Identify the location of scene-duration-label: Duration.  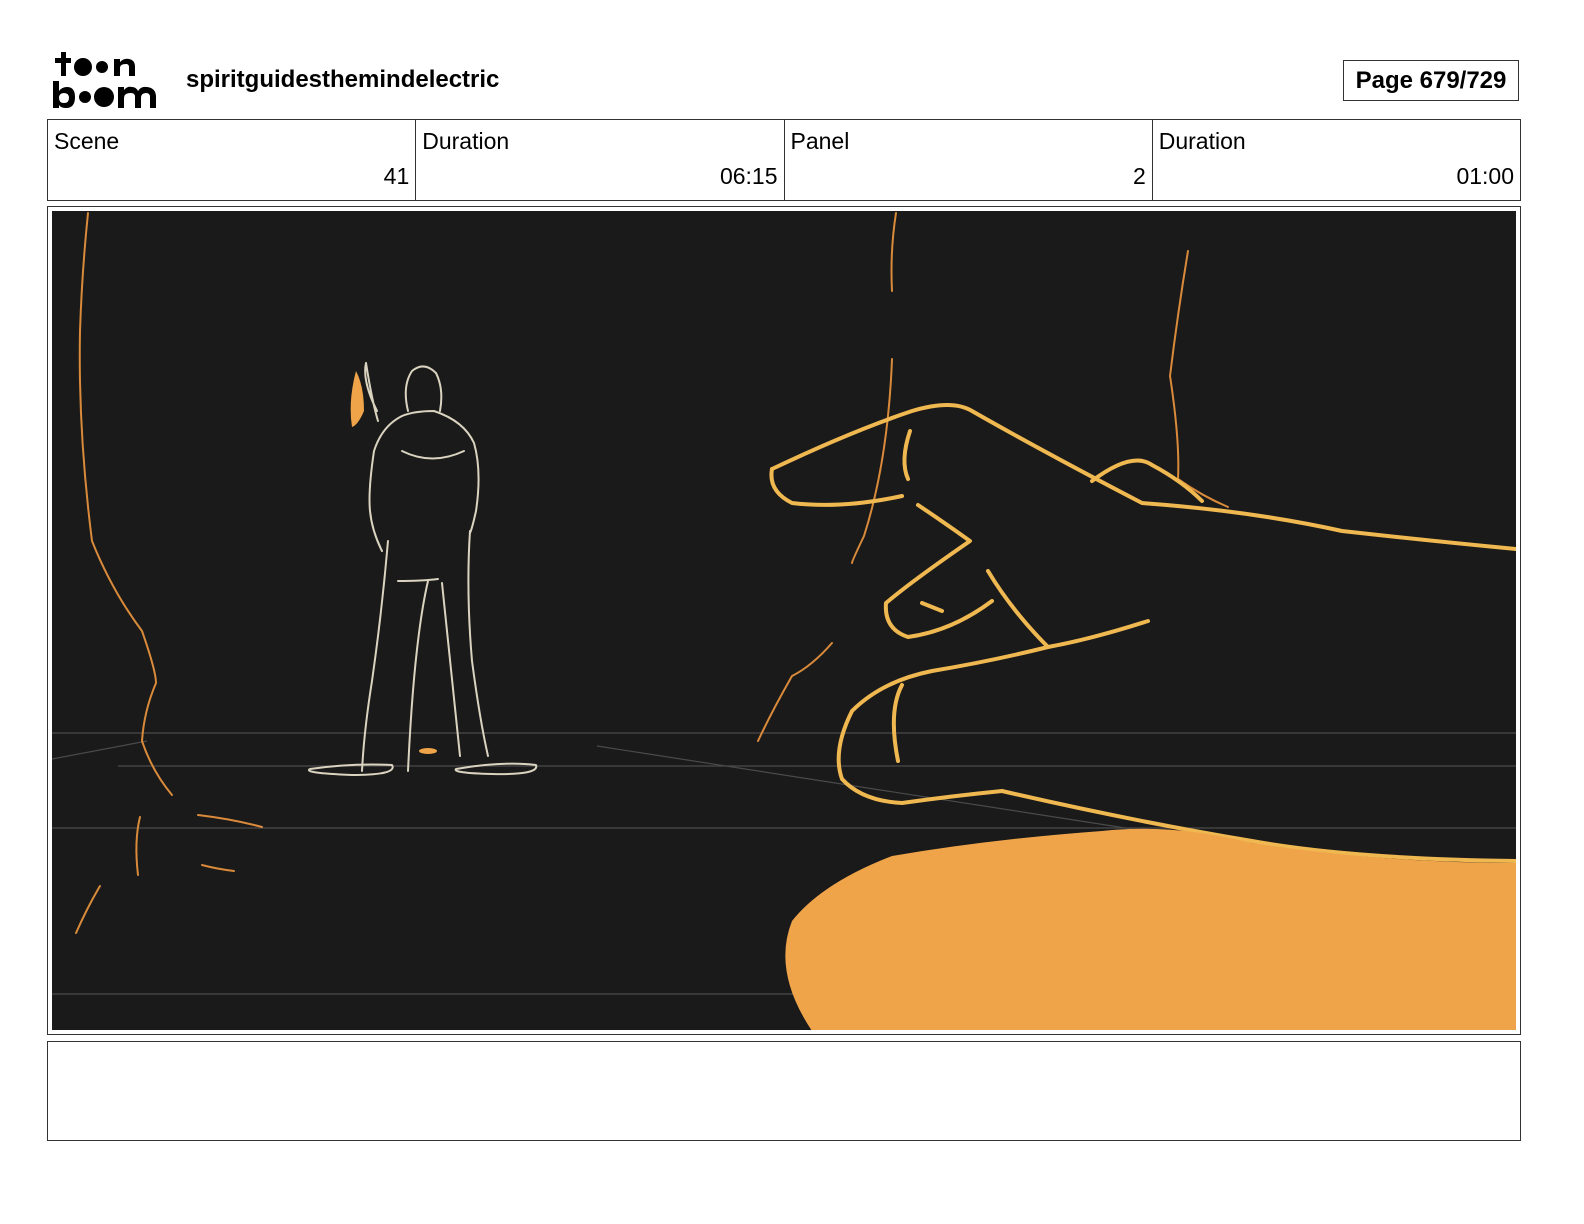
(466, 141).